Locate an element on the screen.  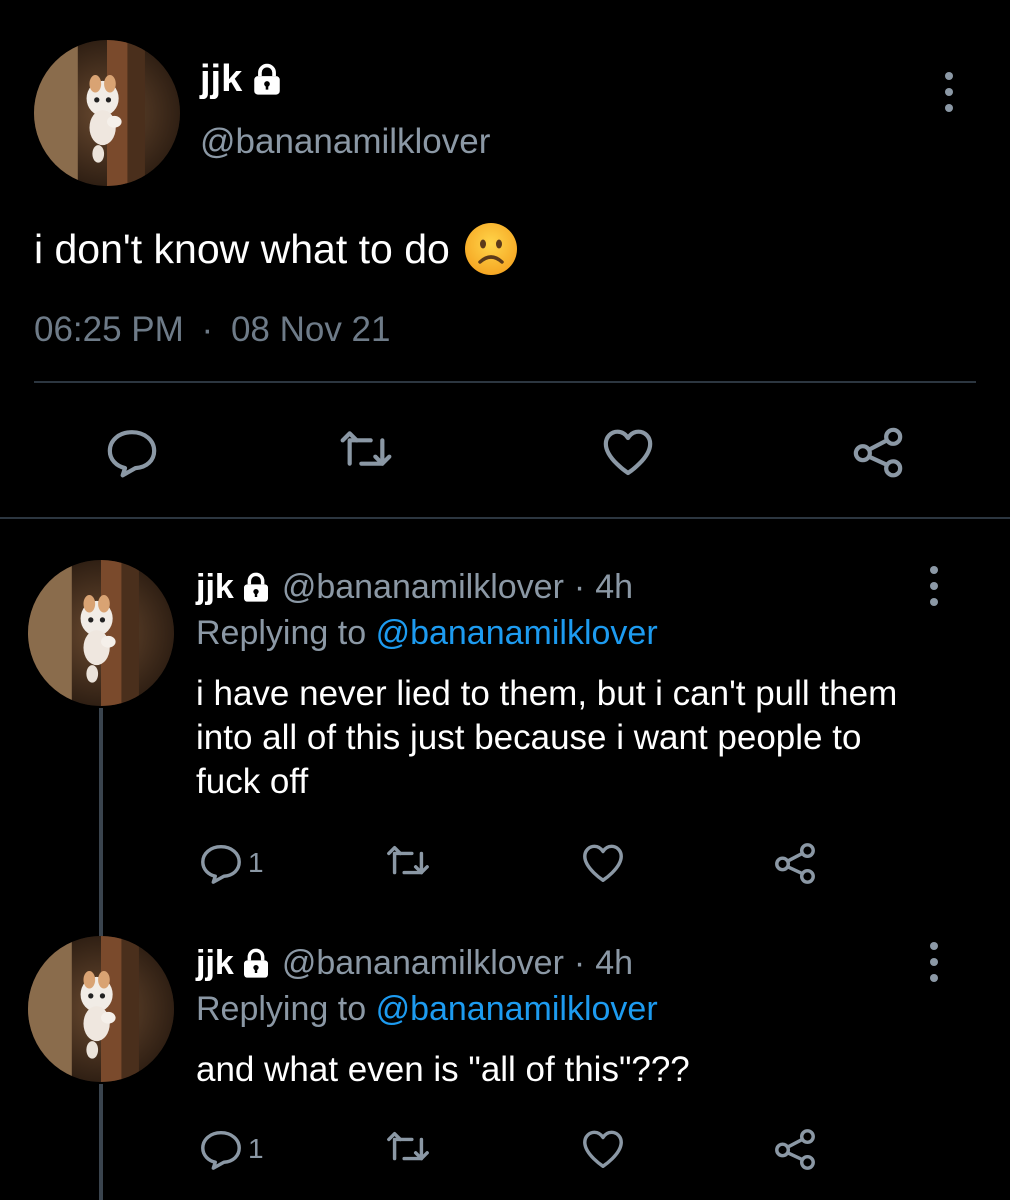
main-tweet-text: i don't know what to do is located at coordinates (242, 249).